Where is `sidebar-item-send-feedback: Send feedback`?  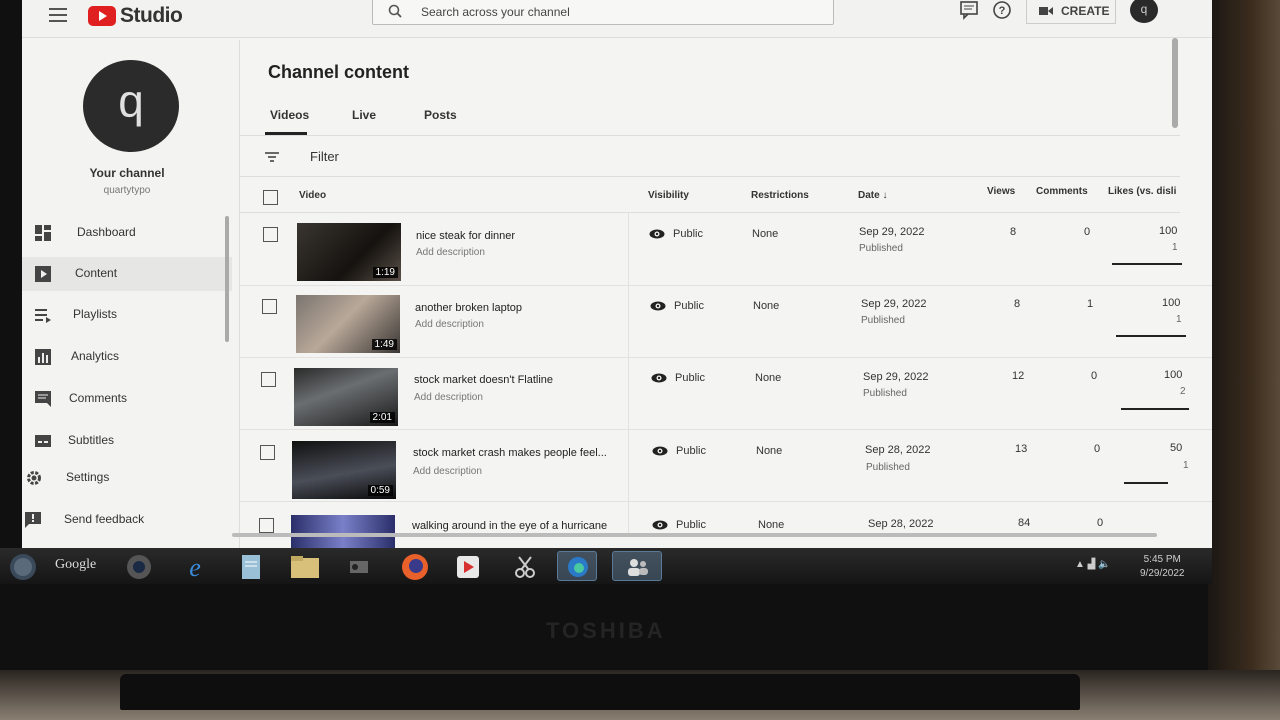 sidebar-item-send-feedback: Send feedback is located at coordinates (127, 520).